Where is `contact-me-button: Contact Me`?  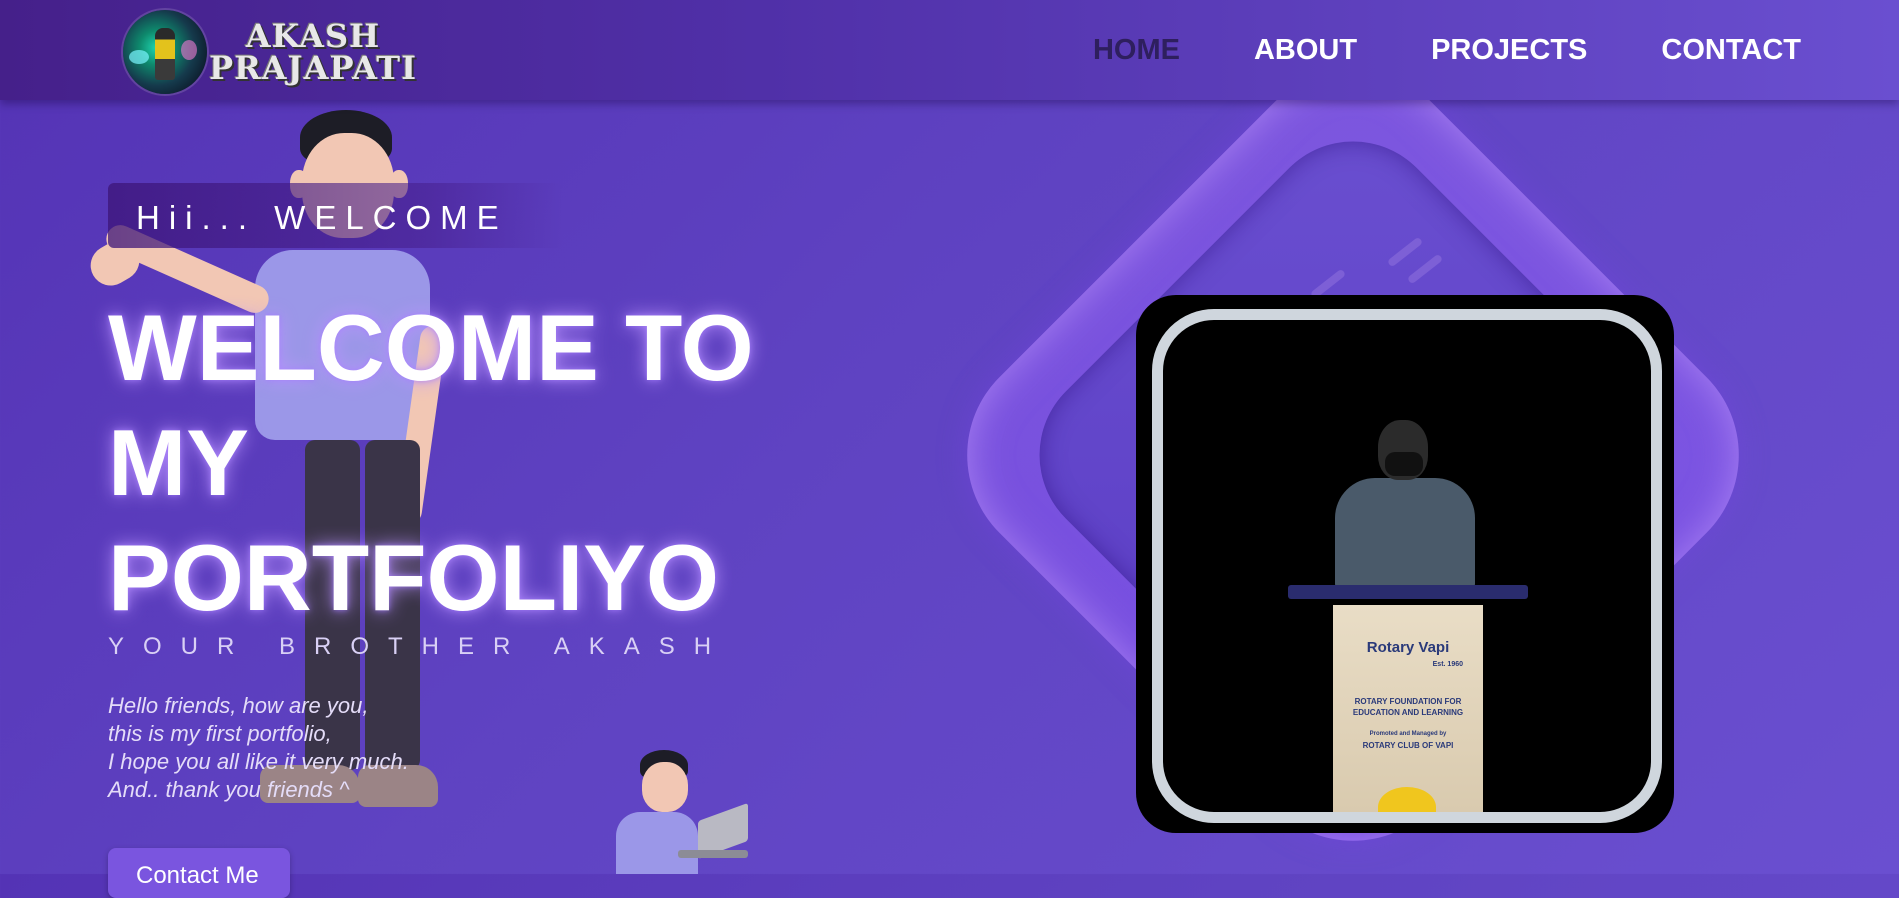 contact-me-button: Contact Me is located at coordinates (199, 873).